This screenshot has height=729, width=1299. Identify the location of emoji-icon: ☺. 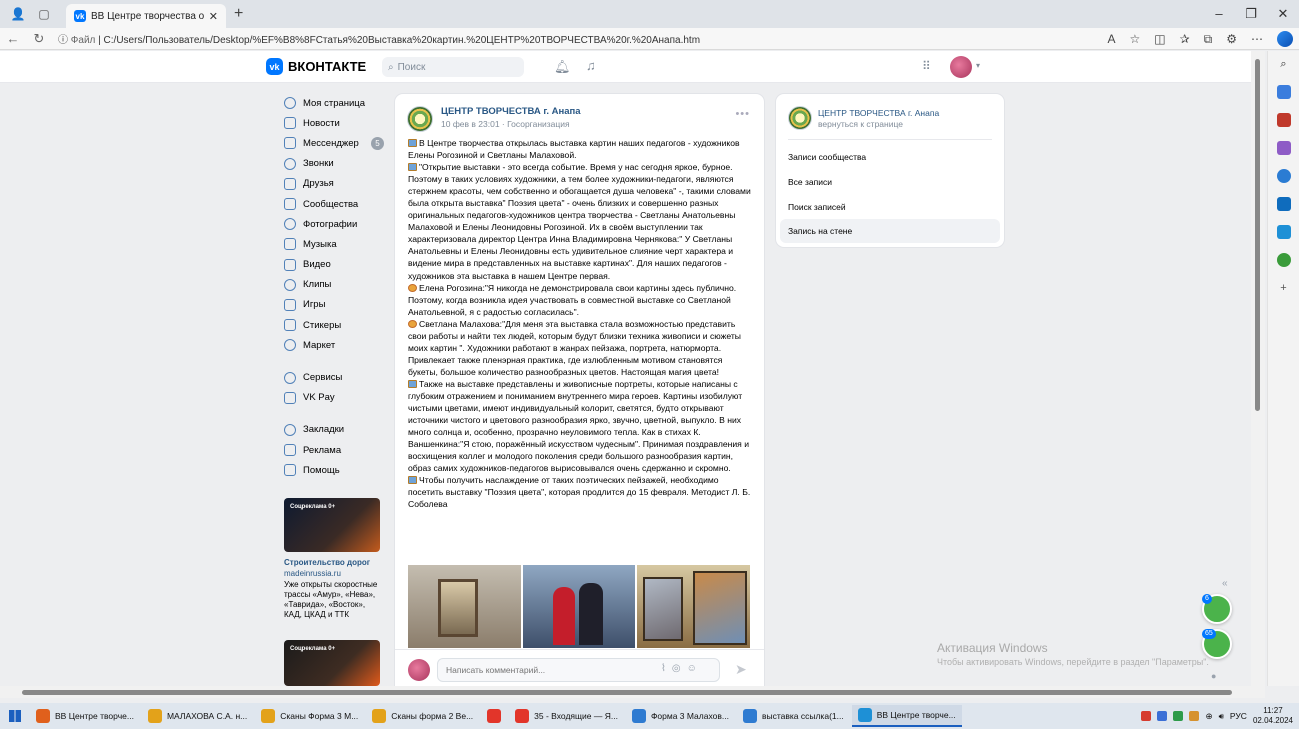
(692, 668).